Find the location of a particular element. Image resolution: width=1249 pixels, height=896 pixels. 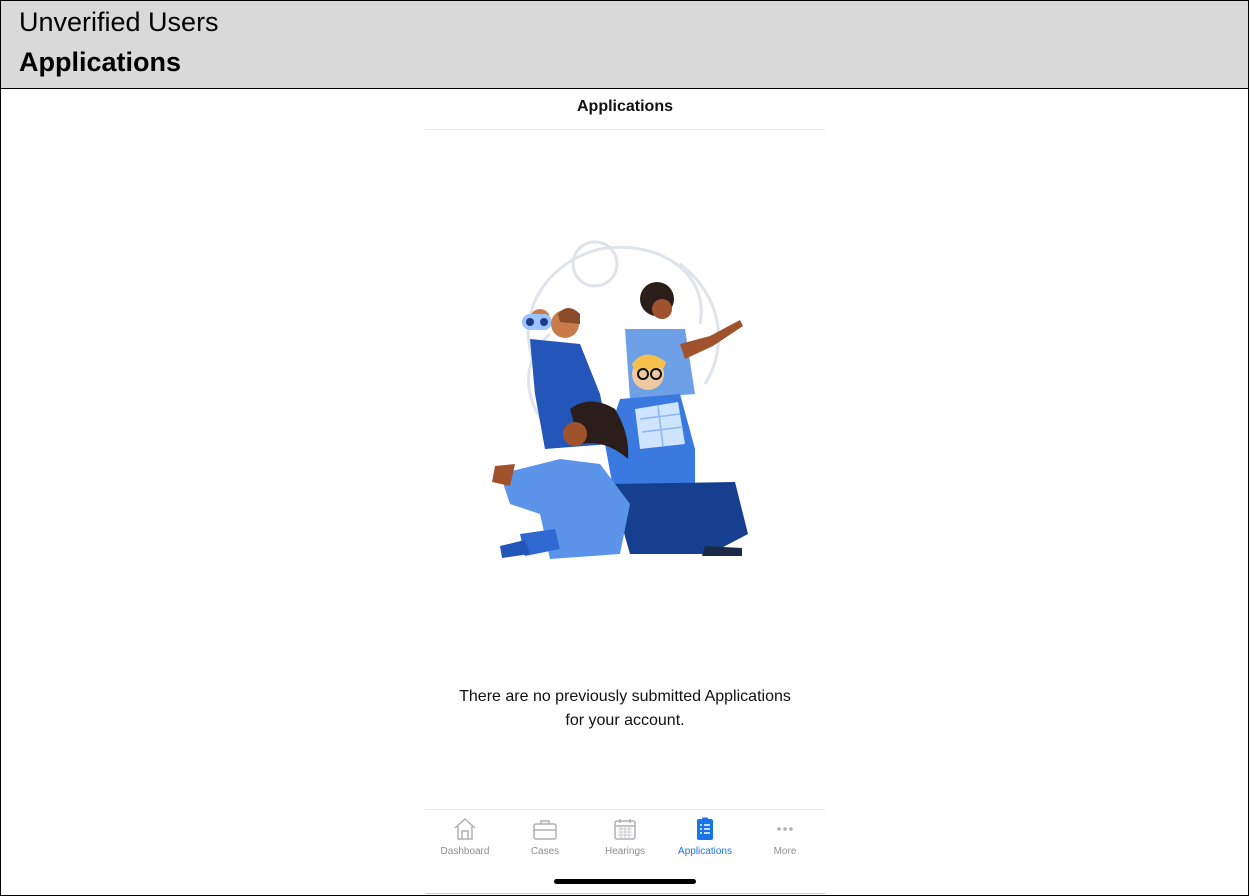

navigation-bar: Applications is located at coordinates (625, 109).